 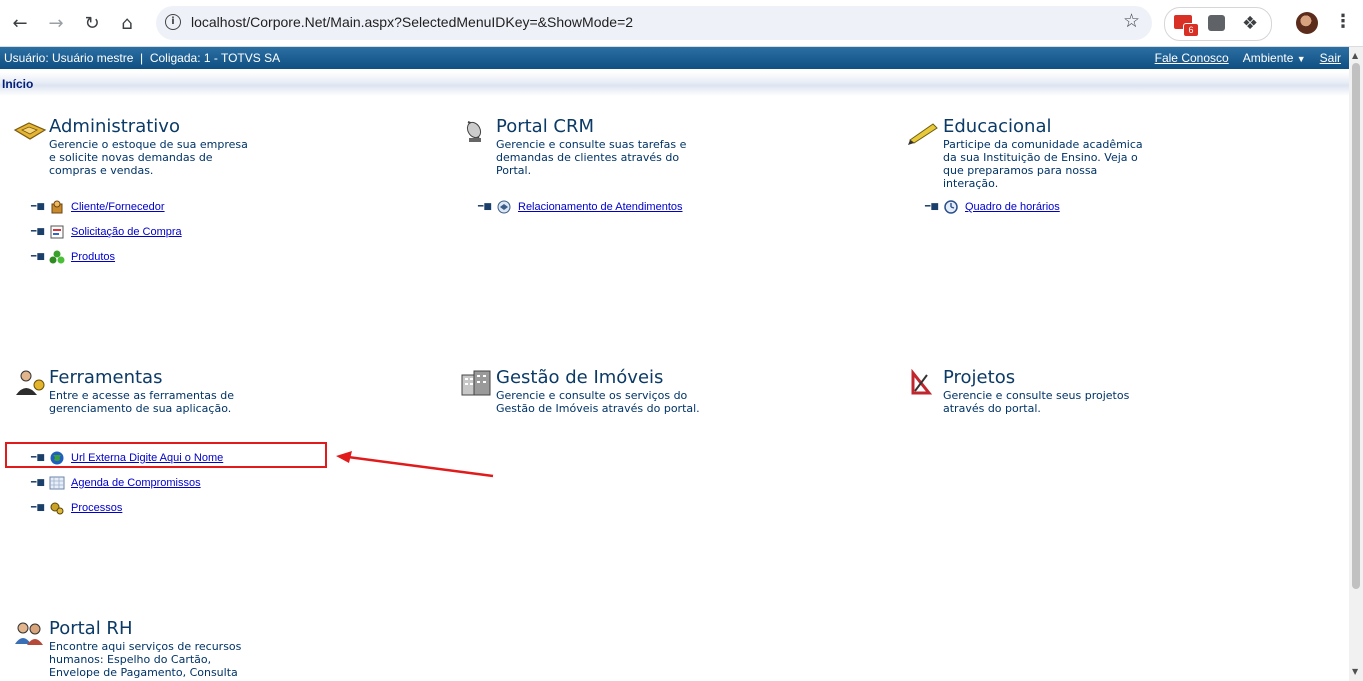 I want to click on link-row-produtos: ━■ Produtos, so click(x=73, y=257).